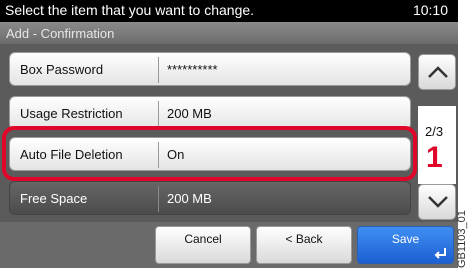 Image resolution: width=473 pixels, height=278 pixels. I want to click on cancel-button-label: Cancel, so click(203, 239).